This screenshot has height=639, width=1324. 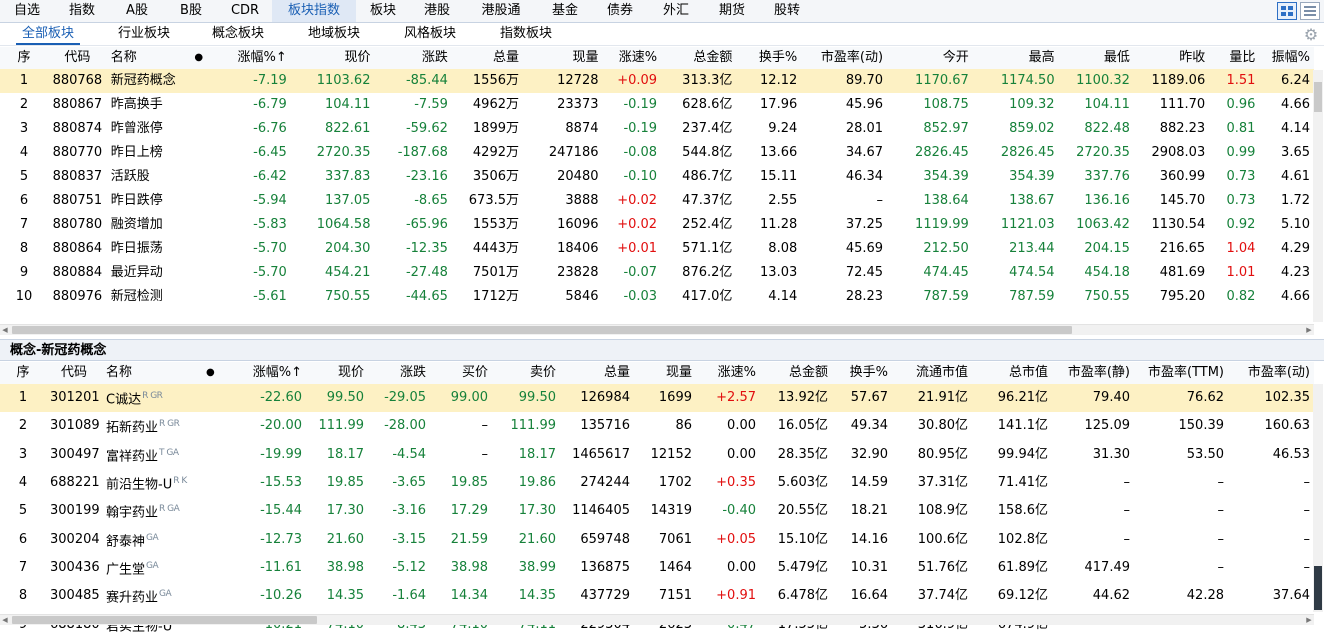 What do you see at coordinates (144, 34) in the screenshot?
I see `sub-tab-1: 行业板块` at bounding box center [144, 34].